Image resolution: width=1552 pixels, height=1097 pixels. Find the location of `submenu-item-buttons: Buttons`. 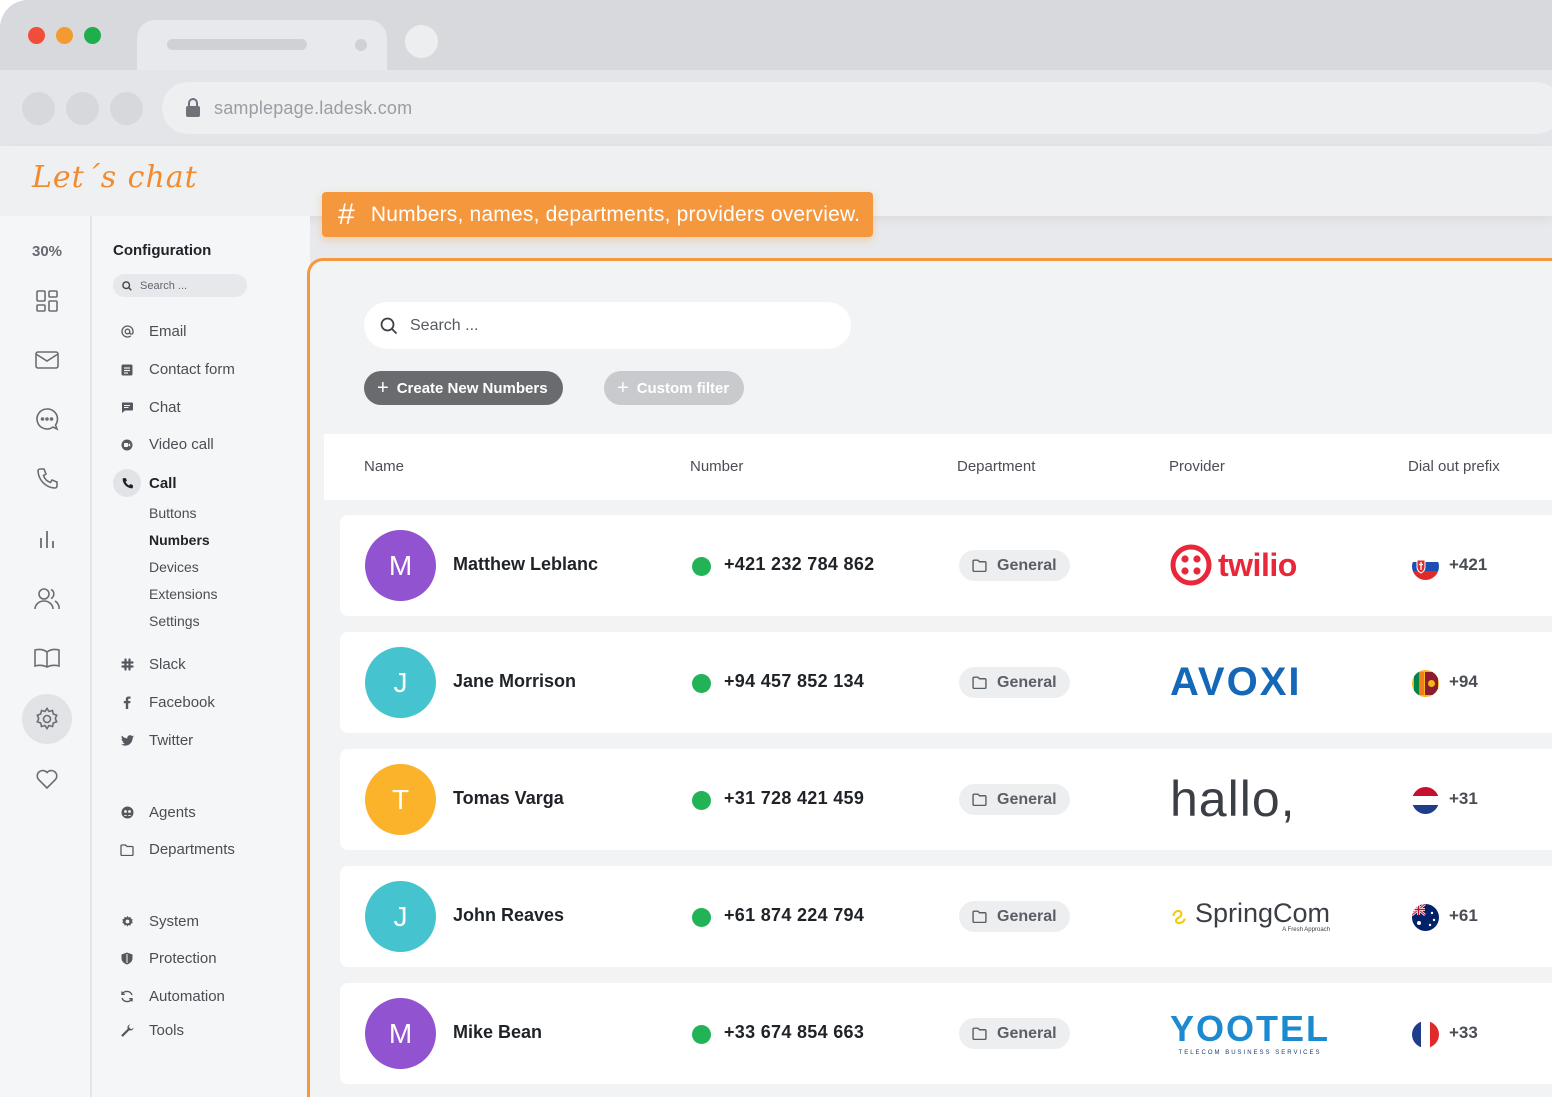

submenu-item-buttons: Buttons is located at coordinates (172, 513).